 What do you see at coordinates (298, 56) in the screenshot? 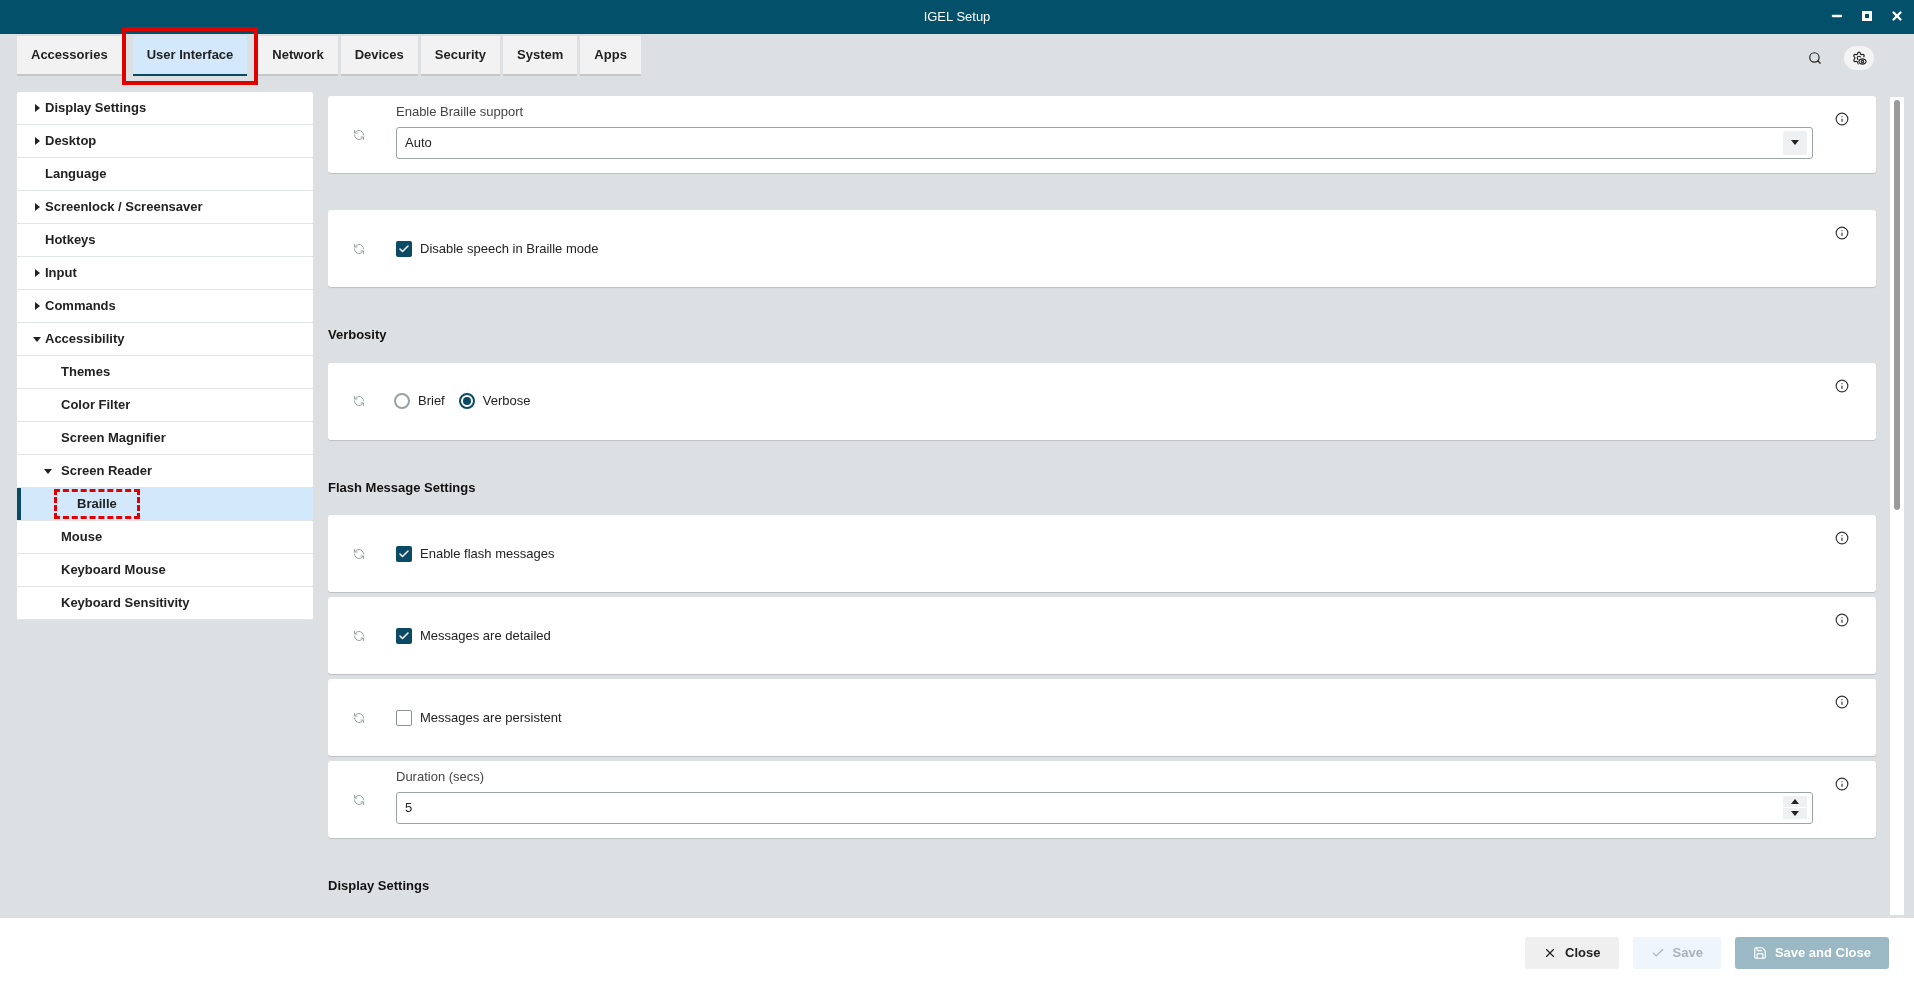
I see `tab: Network` at bounding box center [298, 56].